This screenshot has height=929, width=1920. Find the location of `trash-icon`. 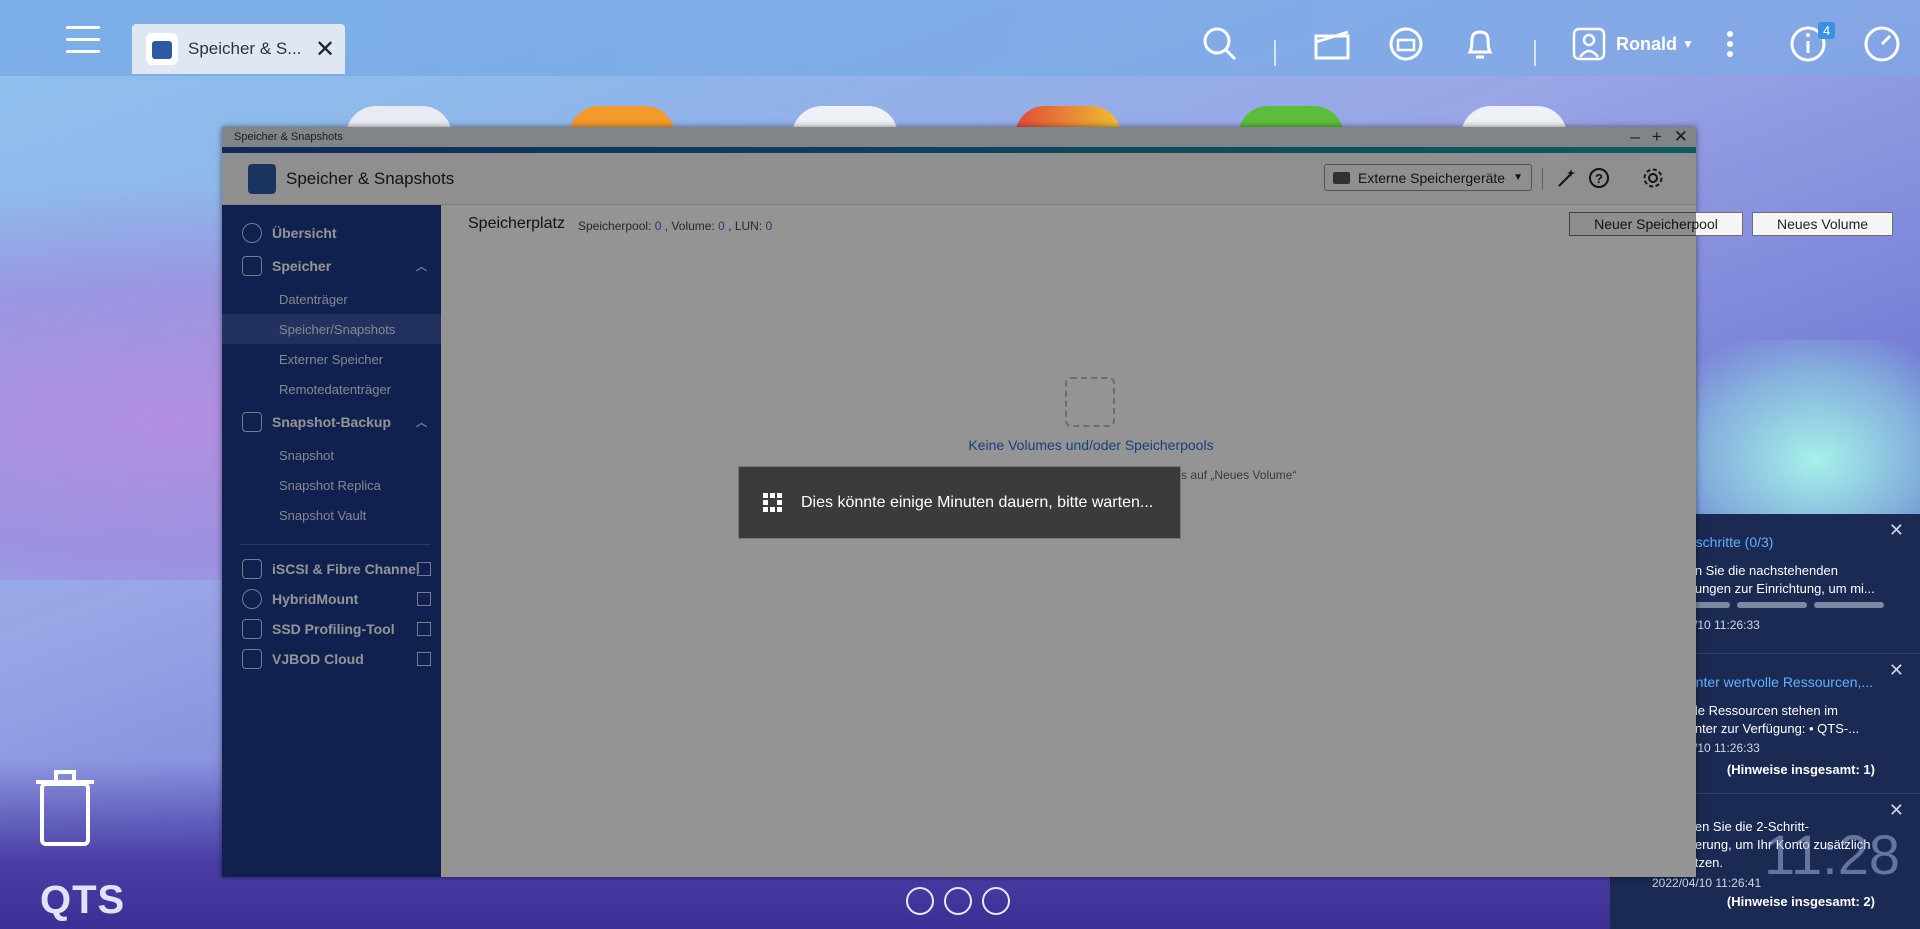

trash-icon is located at coordinates (65, 809).